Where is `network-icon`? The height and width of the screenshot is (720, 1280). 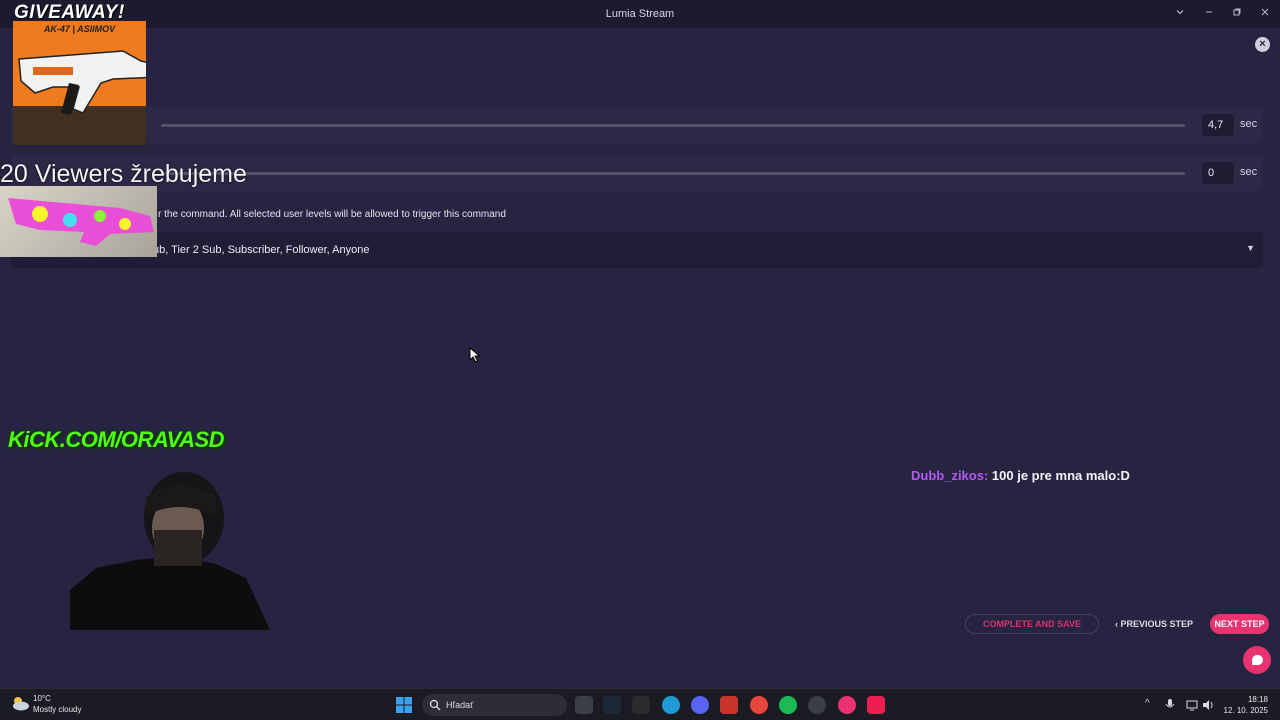
network-icon is located at coordinates (1192, 705).